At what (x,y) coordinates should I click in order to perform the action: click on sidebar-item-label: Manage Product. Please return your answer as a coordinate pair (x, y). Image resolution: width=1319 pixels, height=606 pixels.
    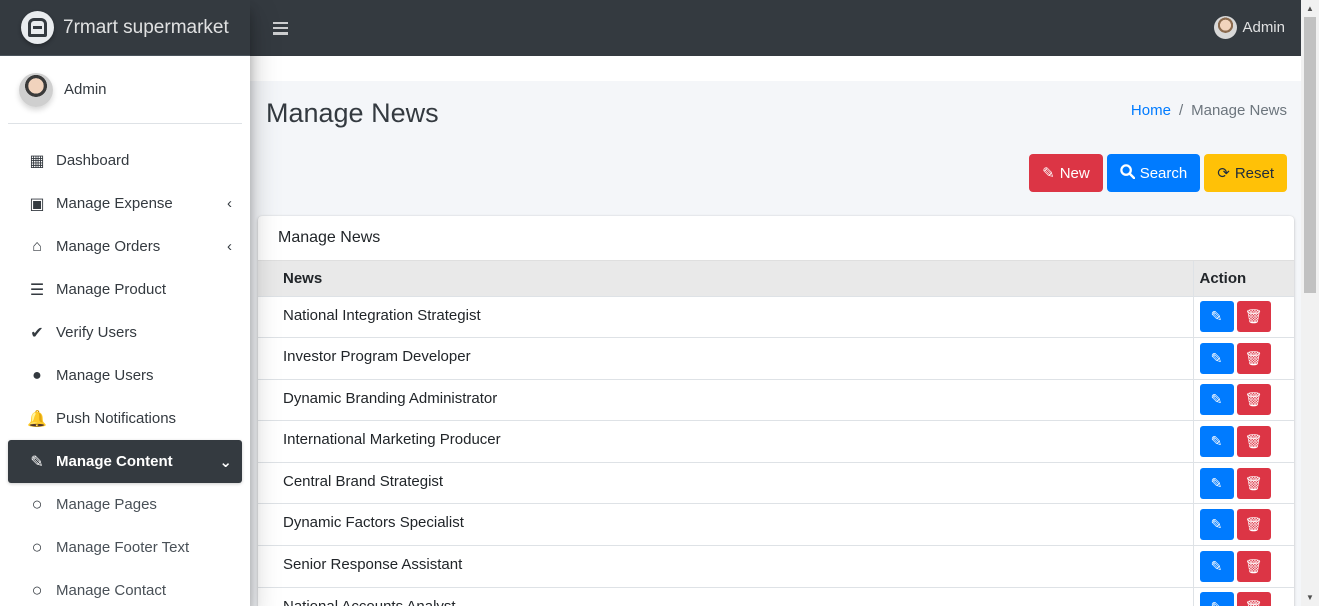
    Looking at the image, I should click on (111, 289).